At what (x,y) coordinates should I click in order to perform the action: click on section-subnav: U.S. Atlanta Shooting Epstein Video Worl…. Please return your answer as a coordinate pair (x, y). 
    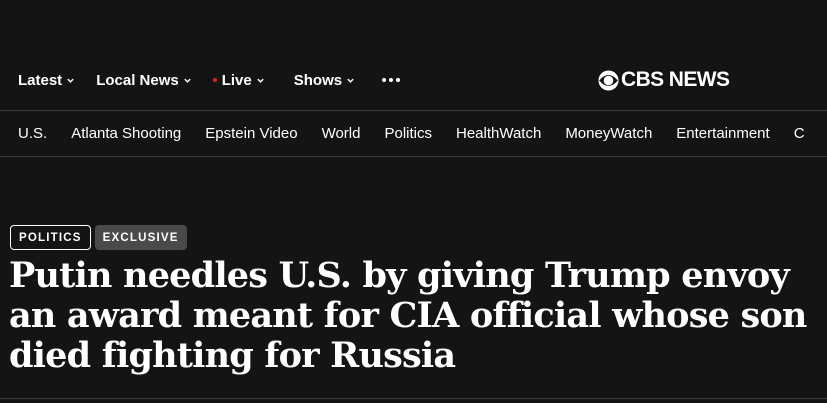
    Looking at the image, I should click on (413, 134).